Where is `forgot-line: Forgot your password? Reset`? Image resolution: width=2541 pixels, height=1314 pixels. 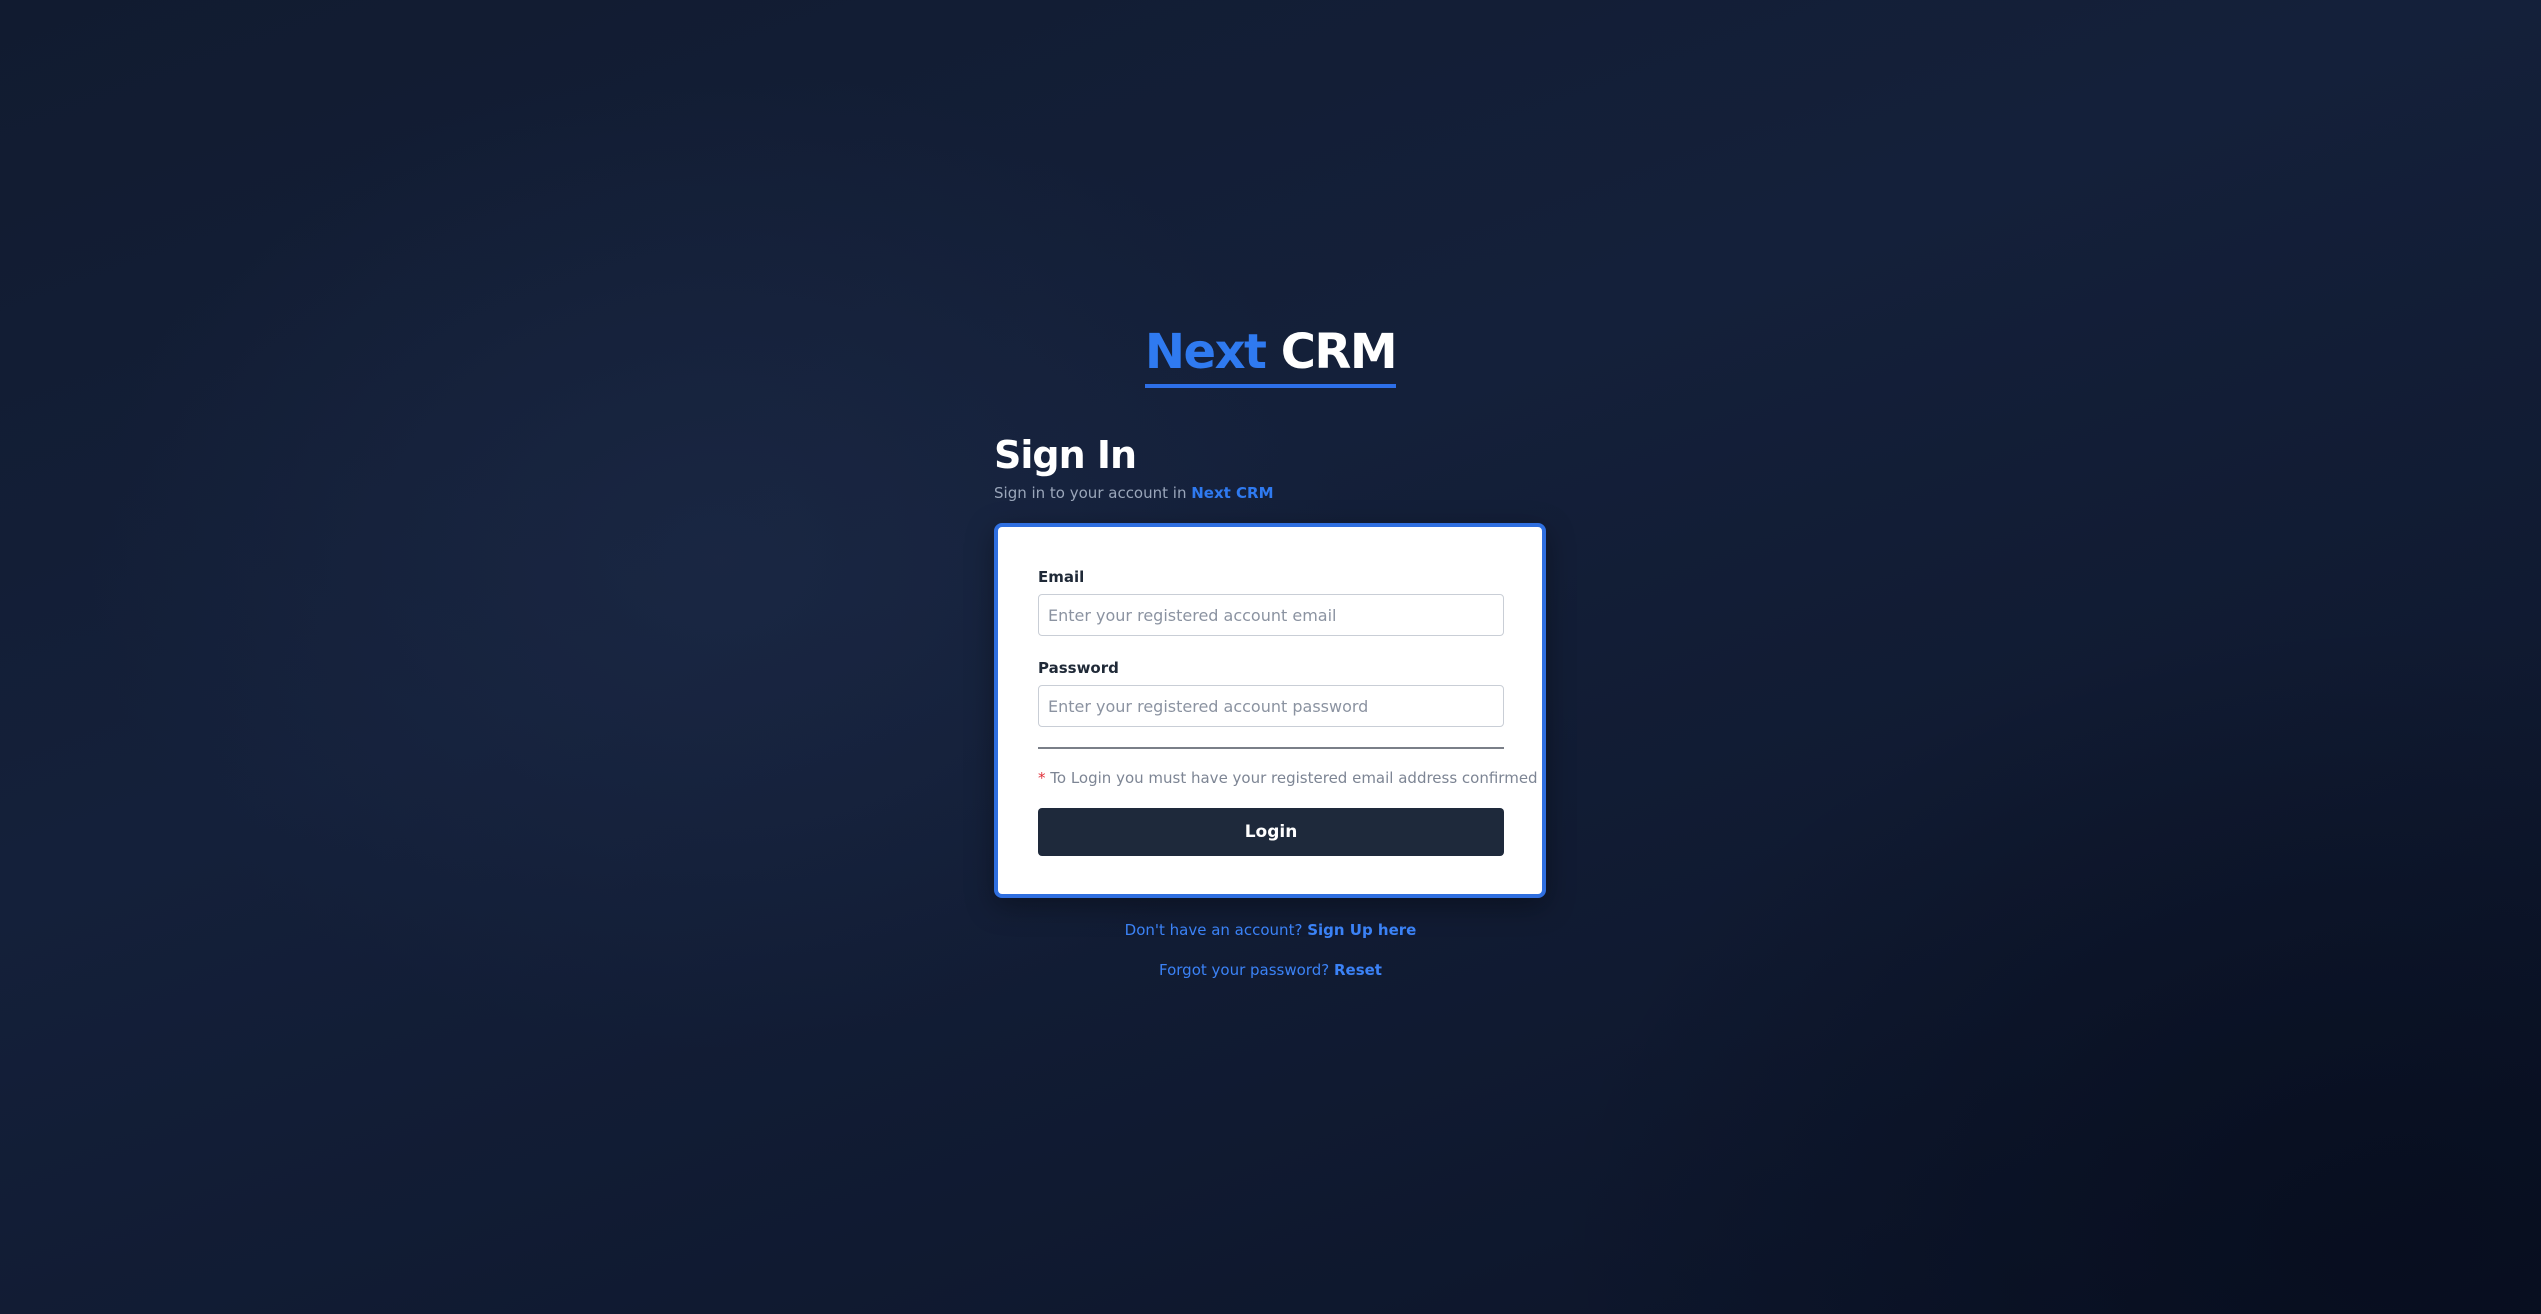 forgot-line: Forgot your password? Reset is located at coordinates (1270, 970).